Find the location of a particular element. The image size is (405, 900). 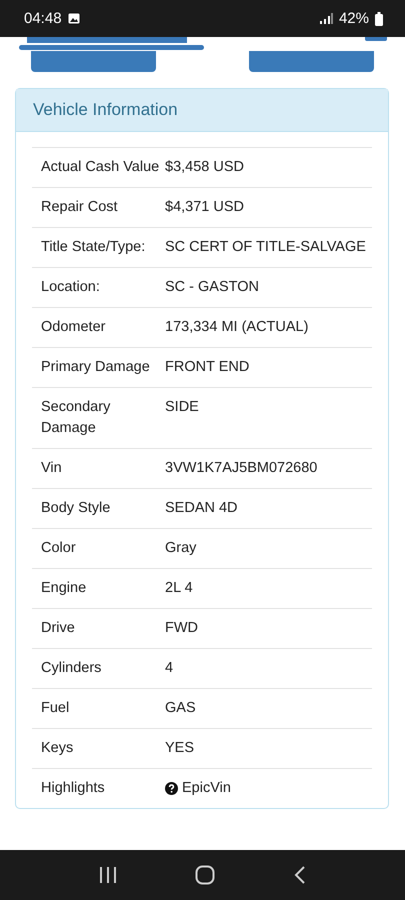

home-icon is located at coordinates (205, 875).